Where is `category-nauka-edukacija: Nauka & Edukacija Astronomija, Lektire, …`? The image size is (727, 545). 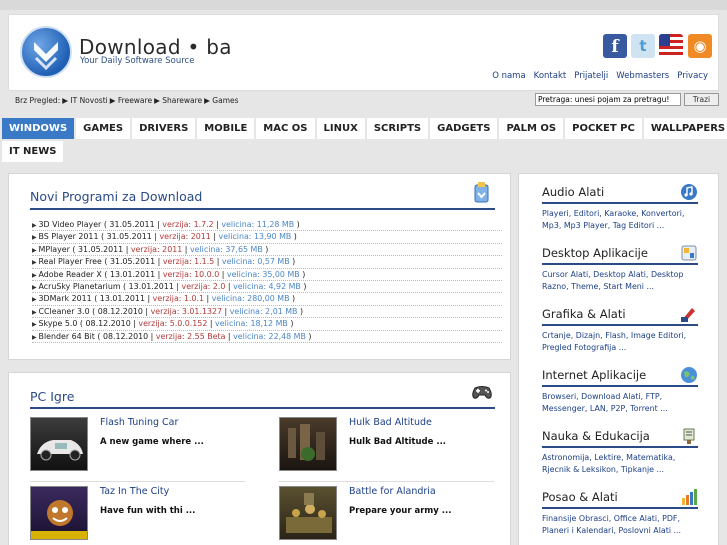
category-nauka-edukacija: Nauka & Edukacija Astronomija, Lektire, … is located at coordinates (620, 451).